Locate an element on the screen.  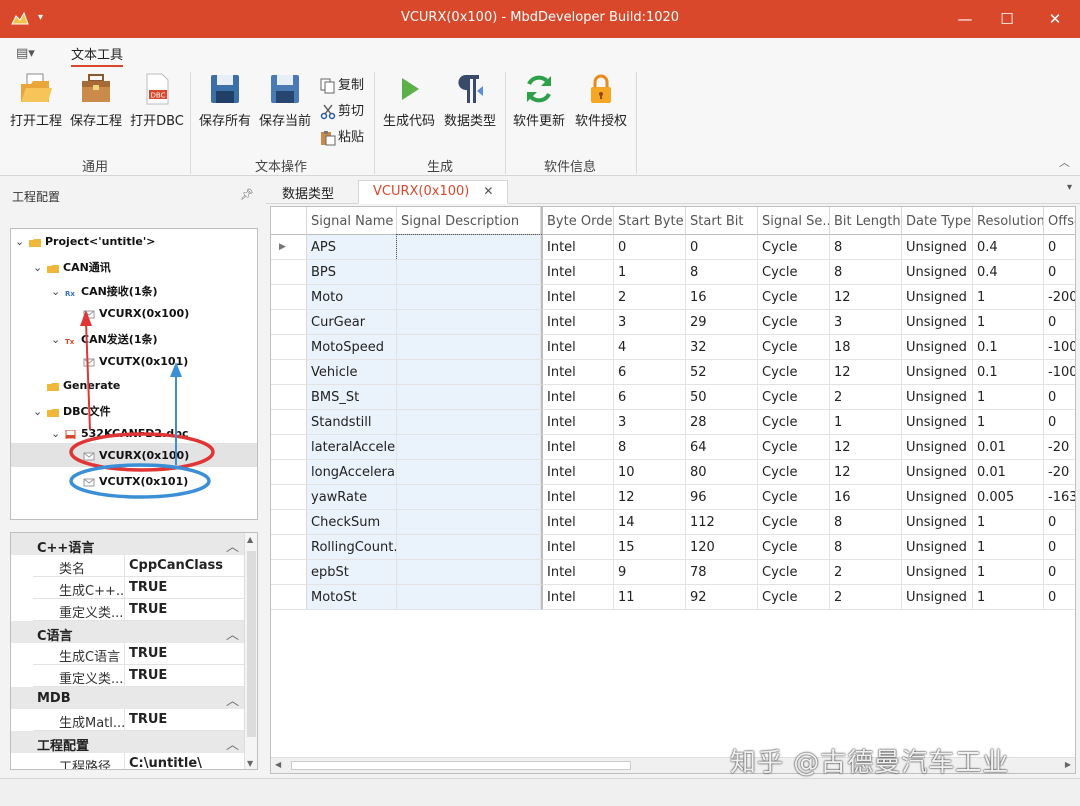
column-header: Offse is located at coordinates (1059, 221).